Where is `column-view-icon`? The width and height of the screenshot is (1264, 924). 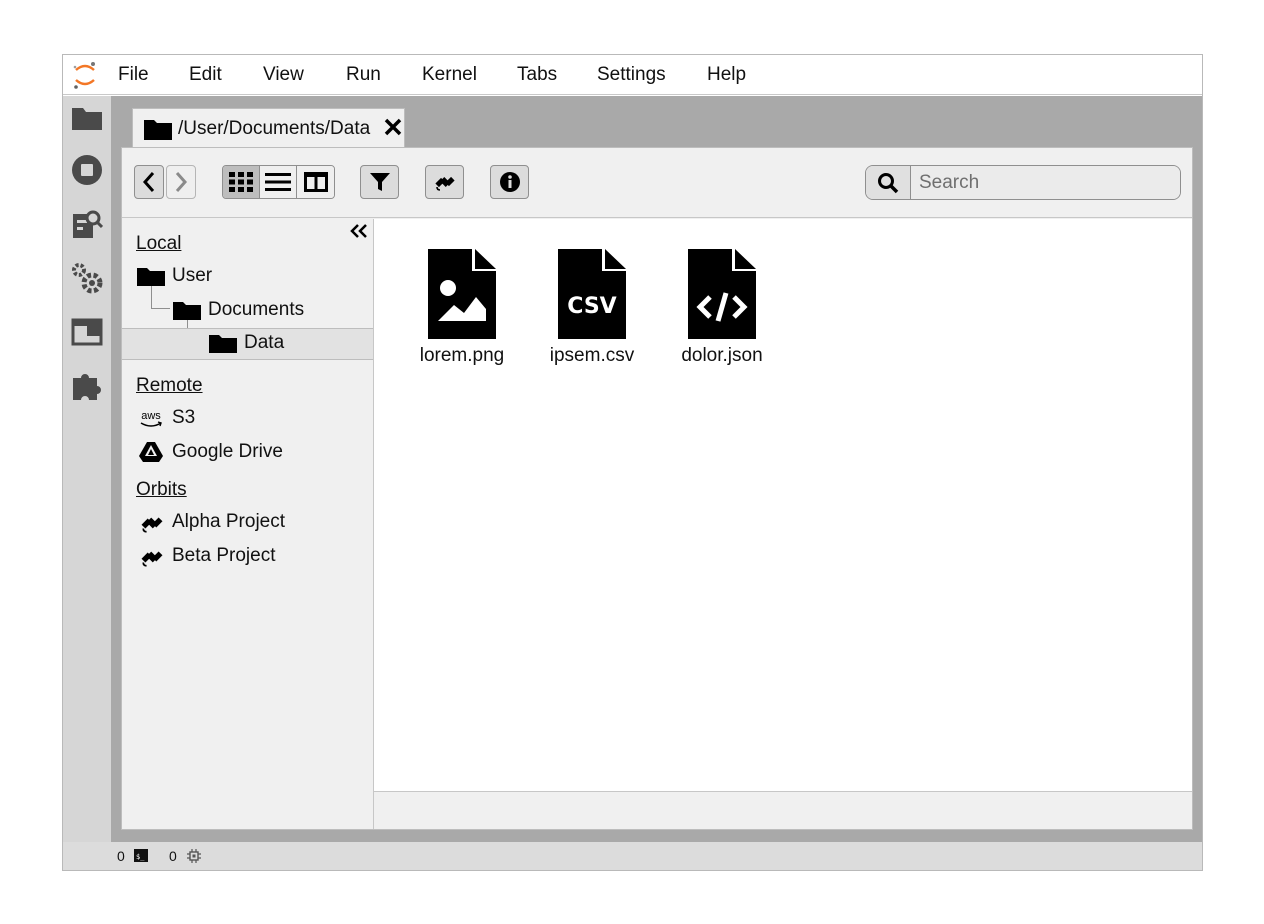
column-view-icon is located at coordinates (315, 182).